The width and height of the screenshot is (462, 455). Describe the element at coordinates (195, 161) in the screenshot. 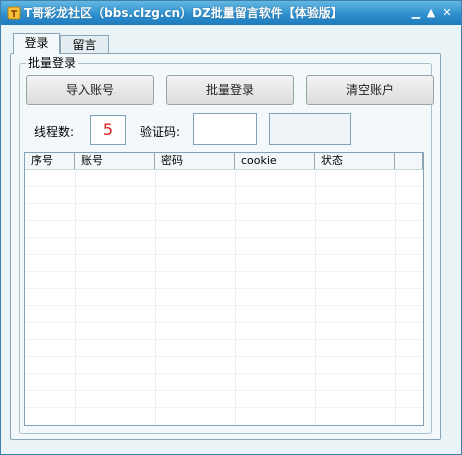

I see `column-header-password: 密码` at that location.